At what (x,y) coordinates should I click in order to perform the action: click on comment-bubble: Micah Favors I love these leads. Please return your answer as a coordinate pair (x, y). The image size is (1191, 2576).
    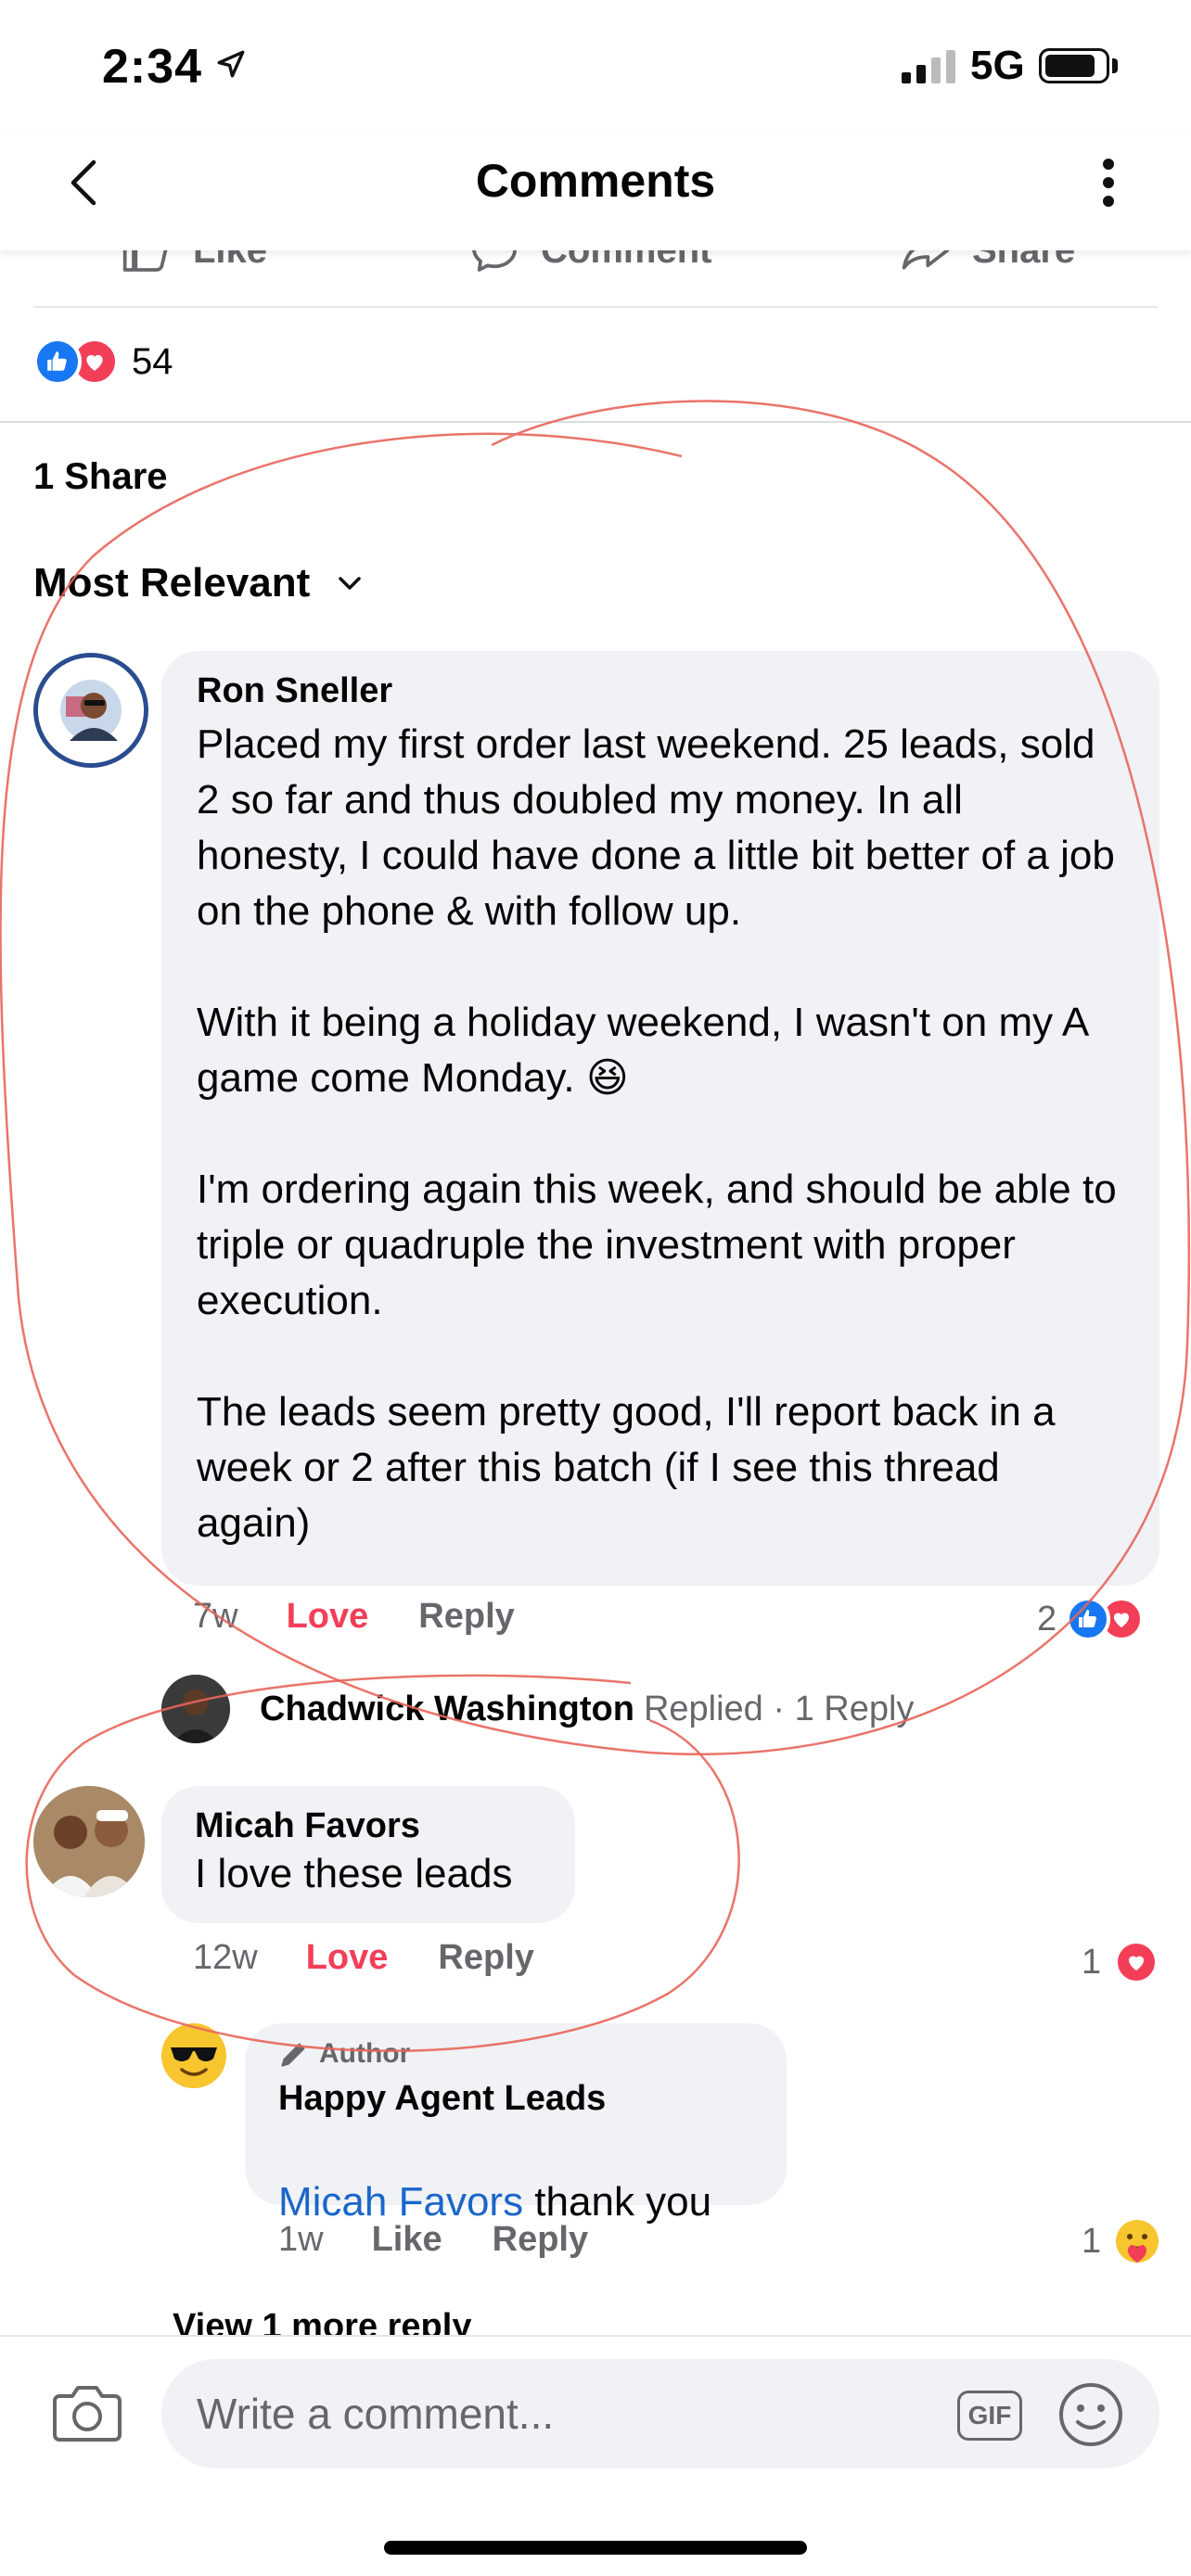
    Looking at the image, I should click on (368, 1854).